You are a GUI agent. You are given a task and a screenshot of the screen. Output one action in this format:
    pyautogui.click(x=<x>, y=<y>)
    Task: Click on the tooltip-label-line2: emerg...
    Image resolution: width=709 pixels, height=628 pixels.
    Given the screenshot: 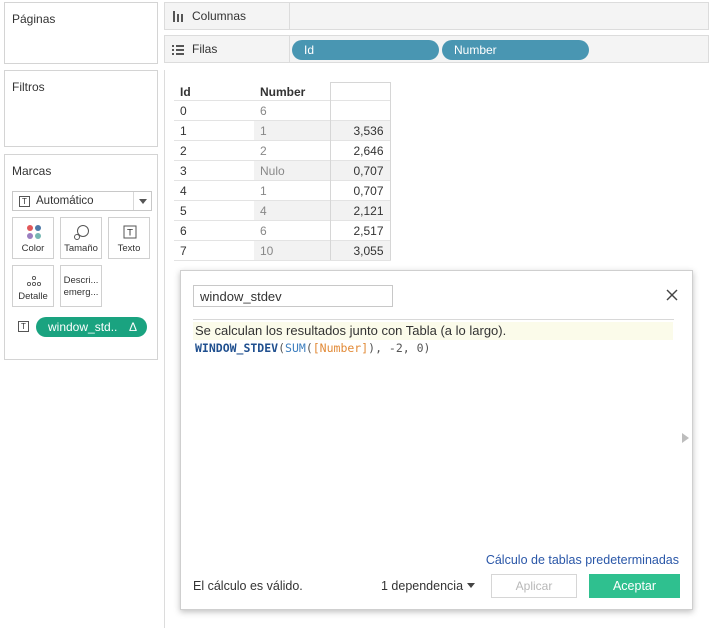 What is the action you would take?
    pyautogui.click(x=81, y=292)
    